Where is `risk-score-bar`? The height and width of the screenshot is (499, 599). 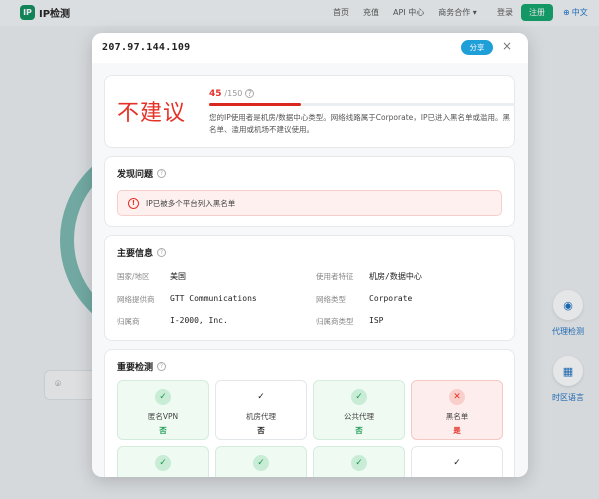 risk-score-bar is located at coordinates (362, 104).